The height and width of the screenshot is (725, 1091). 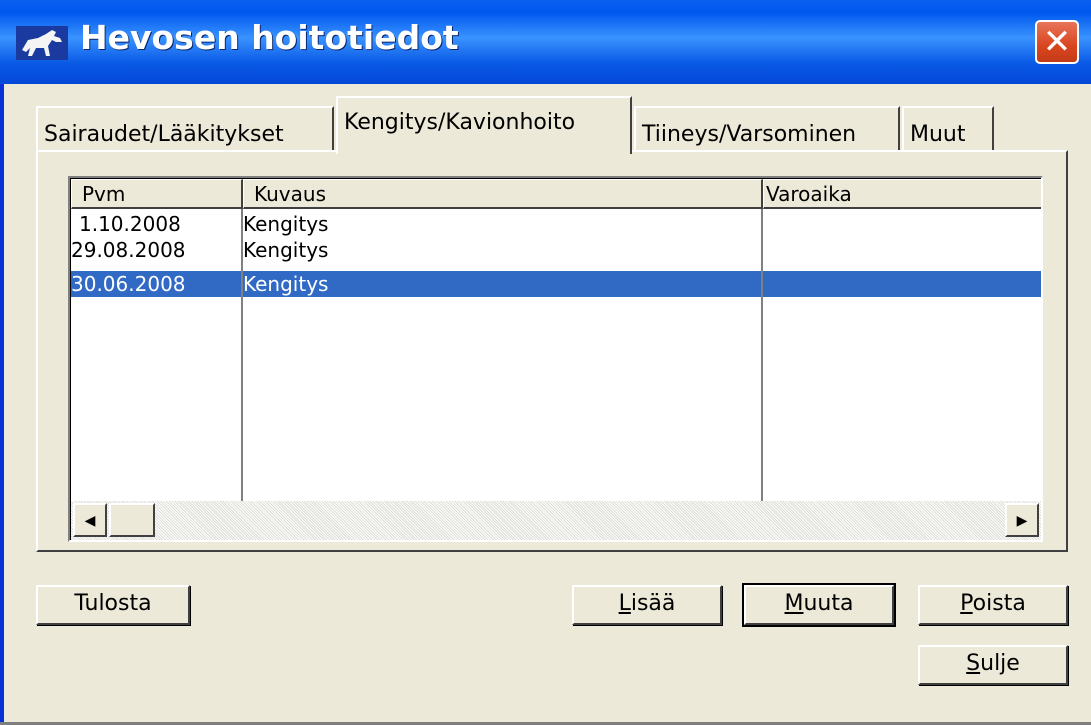 I want to click on add-button: Lisää, so click(x=647, y=605).